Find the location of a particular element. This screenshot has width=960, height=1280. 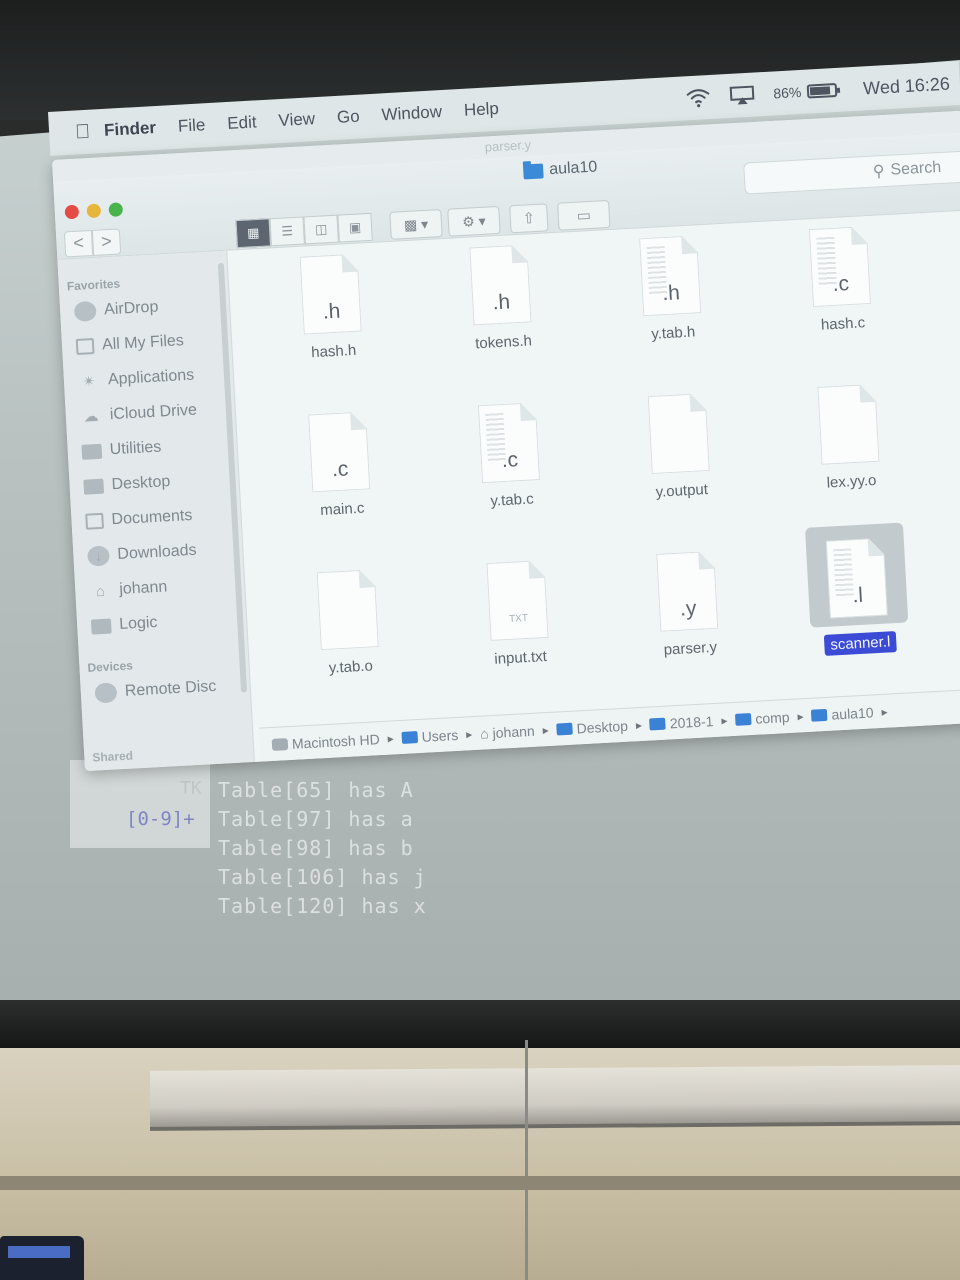

sidebar-item-label: Downloads is located at coordinates (156, 552).